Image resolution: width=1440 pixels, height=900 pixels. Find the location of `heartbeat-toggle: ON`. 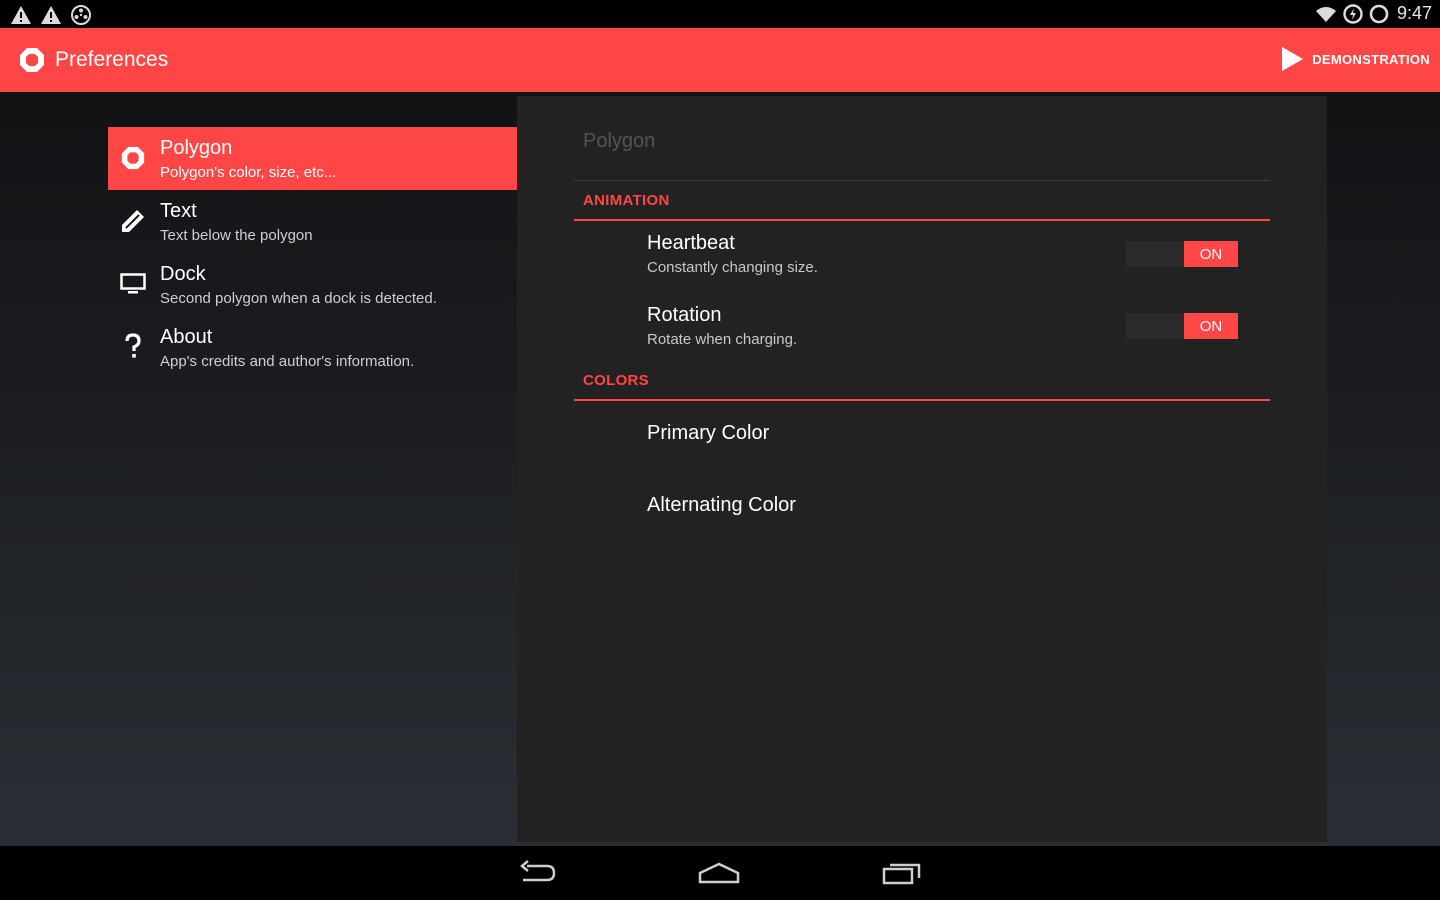

heartbeat-toggle: ON is located at coordinates (1182, 254).